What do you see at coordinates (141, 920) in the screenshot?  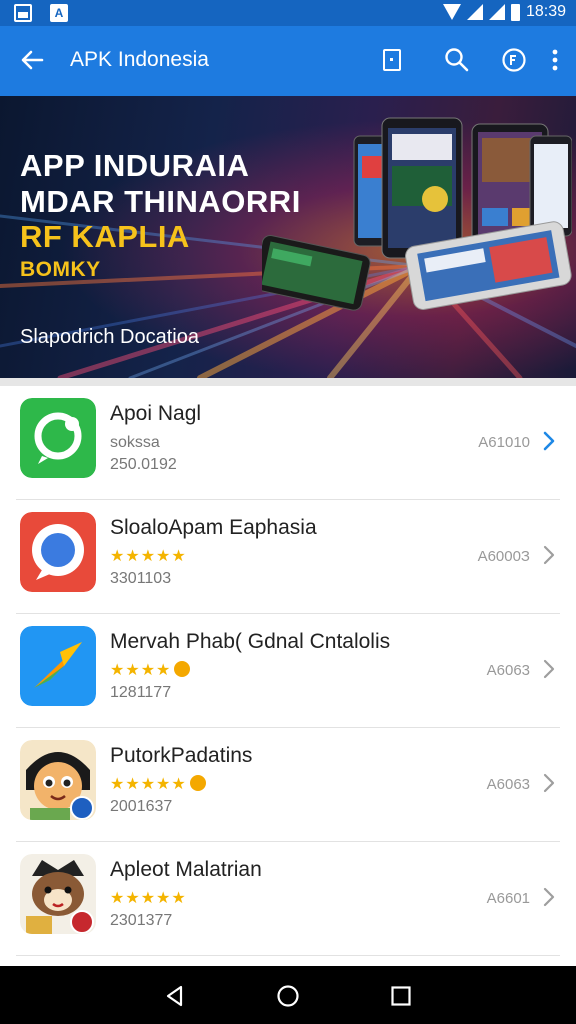 I see `app-downloads: 2301377` at bounding box center [141, 920].